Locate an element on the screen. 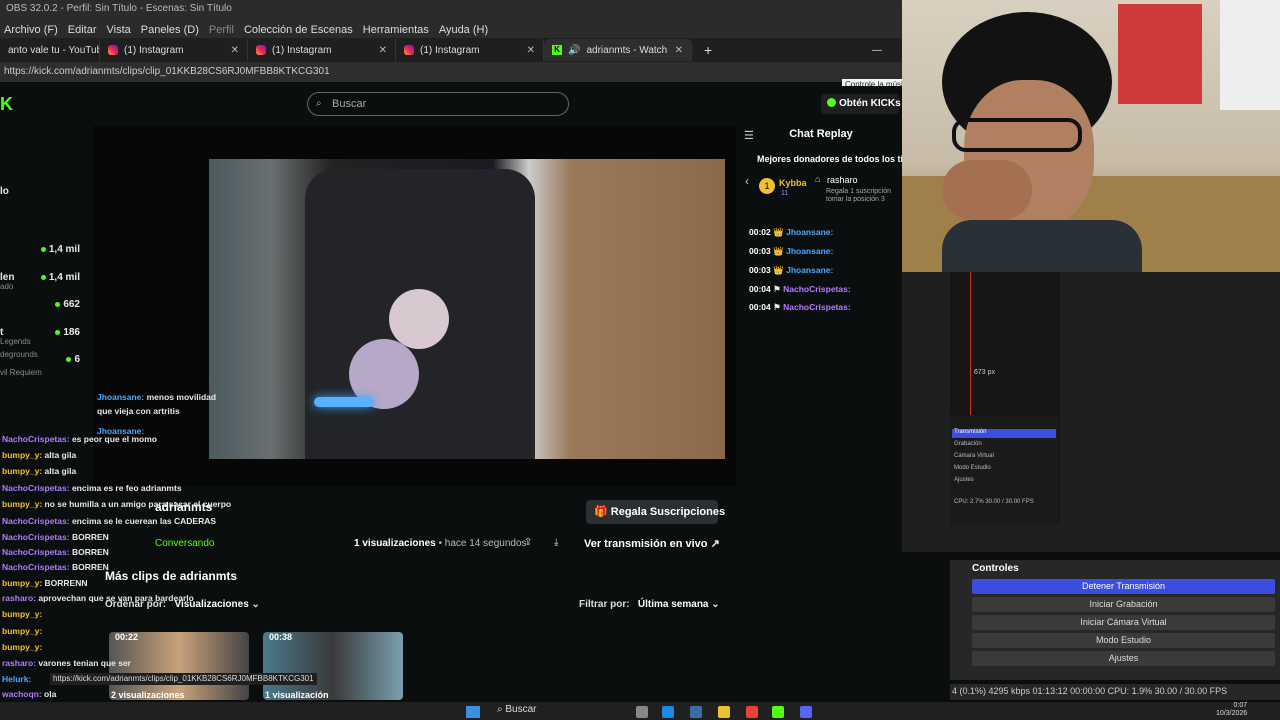 Image resolution: width=1280 pixels, height=720 pixels. stop-stream-button: Detener Transmisión is located at coordinates (1123, 586).